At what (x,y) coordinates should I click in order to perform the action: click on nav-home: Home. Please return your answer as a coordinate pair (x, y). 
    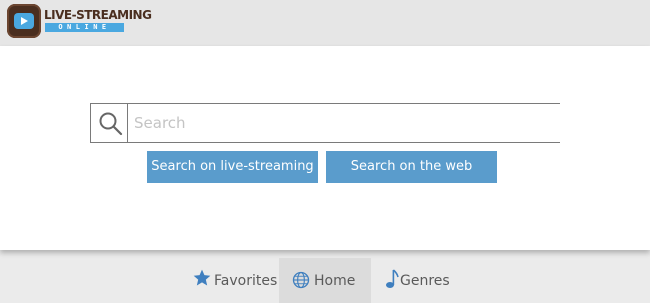
    Looking at the image, I should click on (325, 280).